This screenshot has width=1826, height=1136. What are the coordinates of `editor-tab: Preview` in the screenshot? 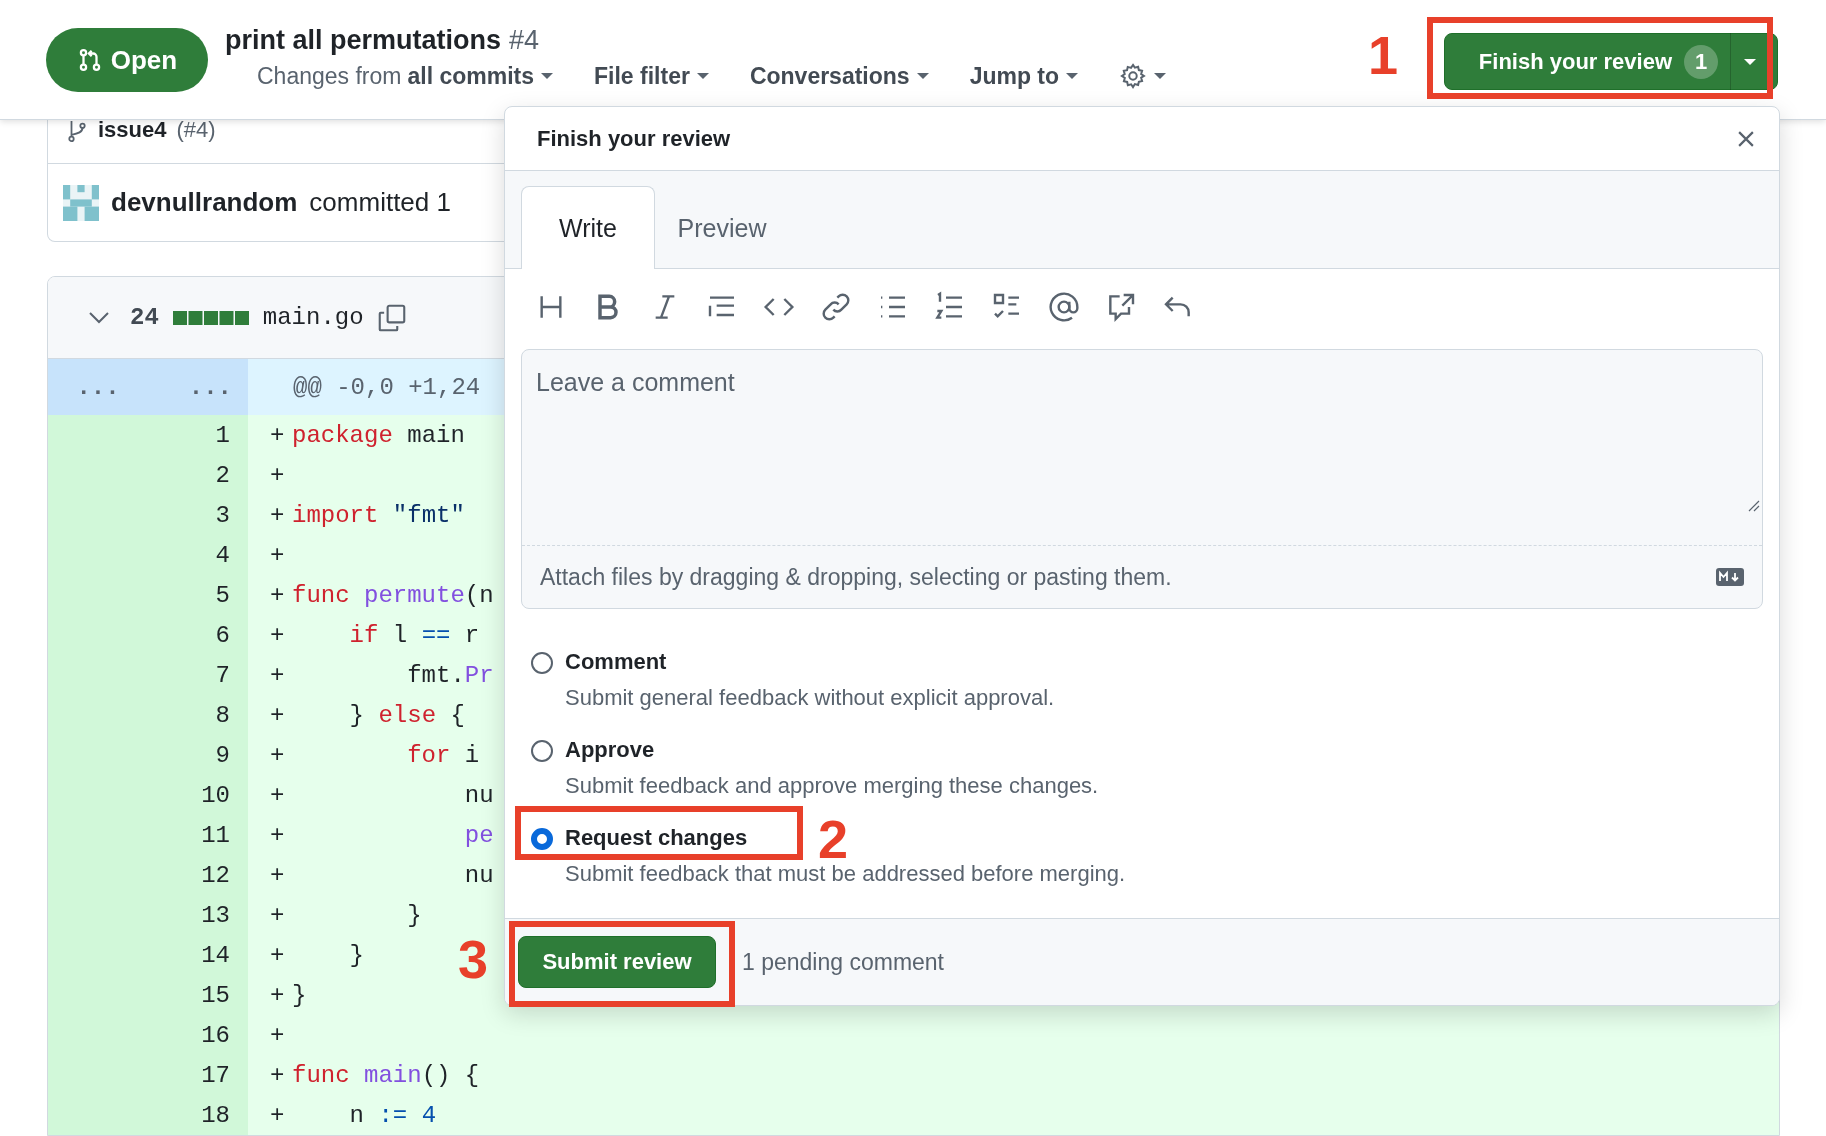 It's located at (722, 228).